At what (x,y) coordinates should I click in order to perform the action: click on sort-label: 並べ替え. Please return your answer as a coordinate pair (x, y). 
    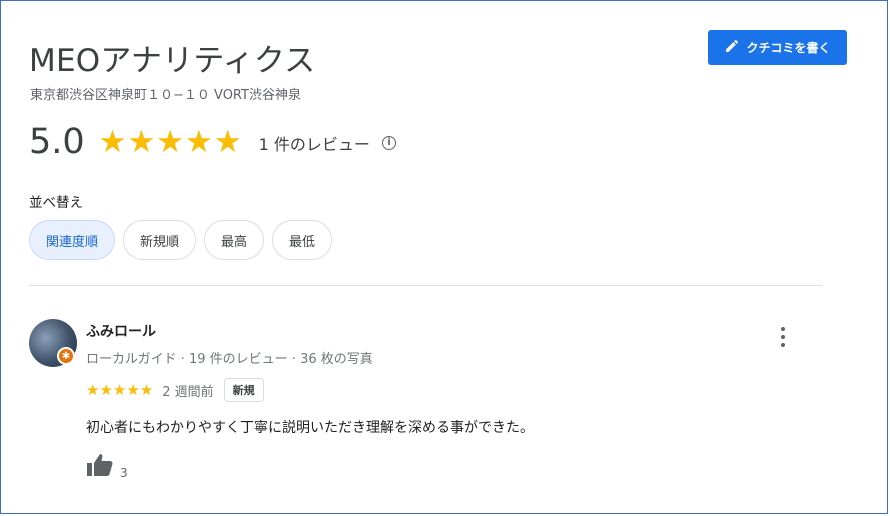
    Looking at the image, I should click on (56, 203).